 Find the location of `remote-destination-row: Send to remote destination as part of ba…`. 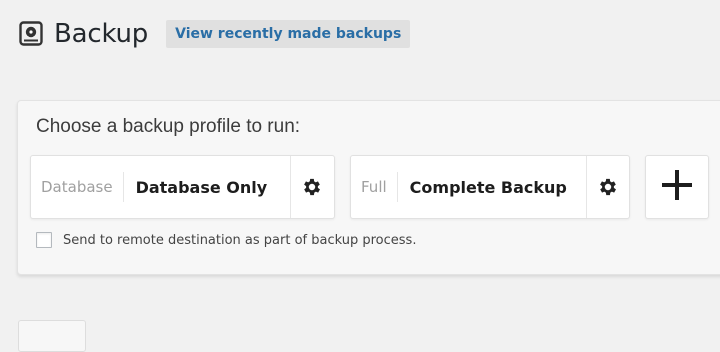

remote-destination-row: Send to remote destination as part of ba… is located at coordinates (226, 240).